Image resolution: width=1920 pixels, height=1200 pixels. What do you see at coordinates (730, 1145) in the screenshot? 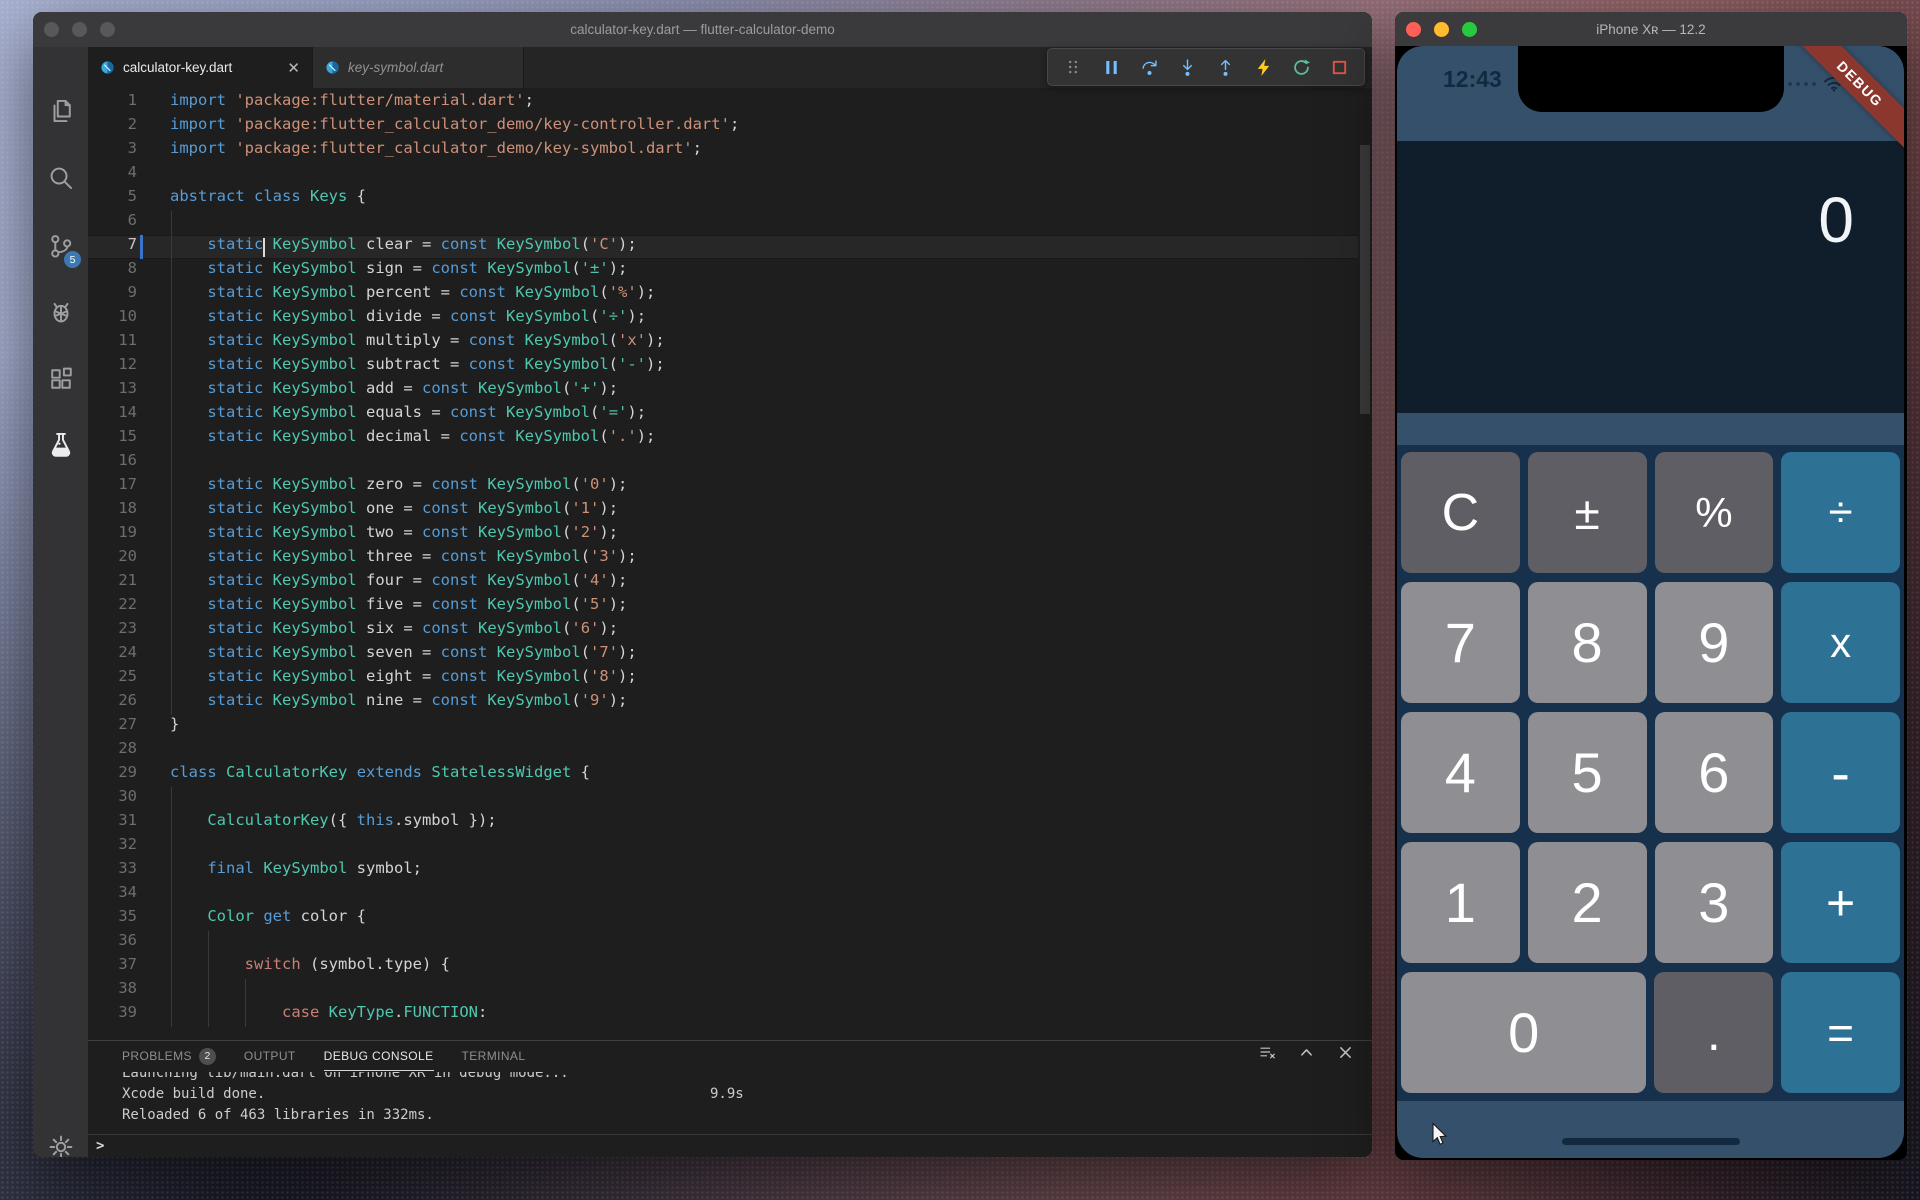
I see `debug-console-input: >` at bounding box center [730, 1145].